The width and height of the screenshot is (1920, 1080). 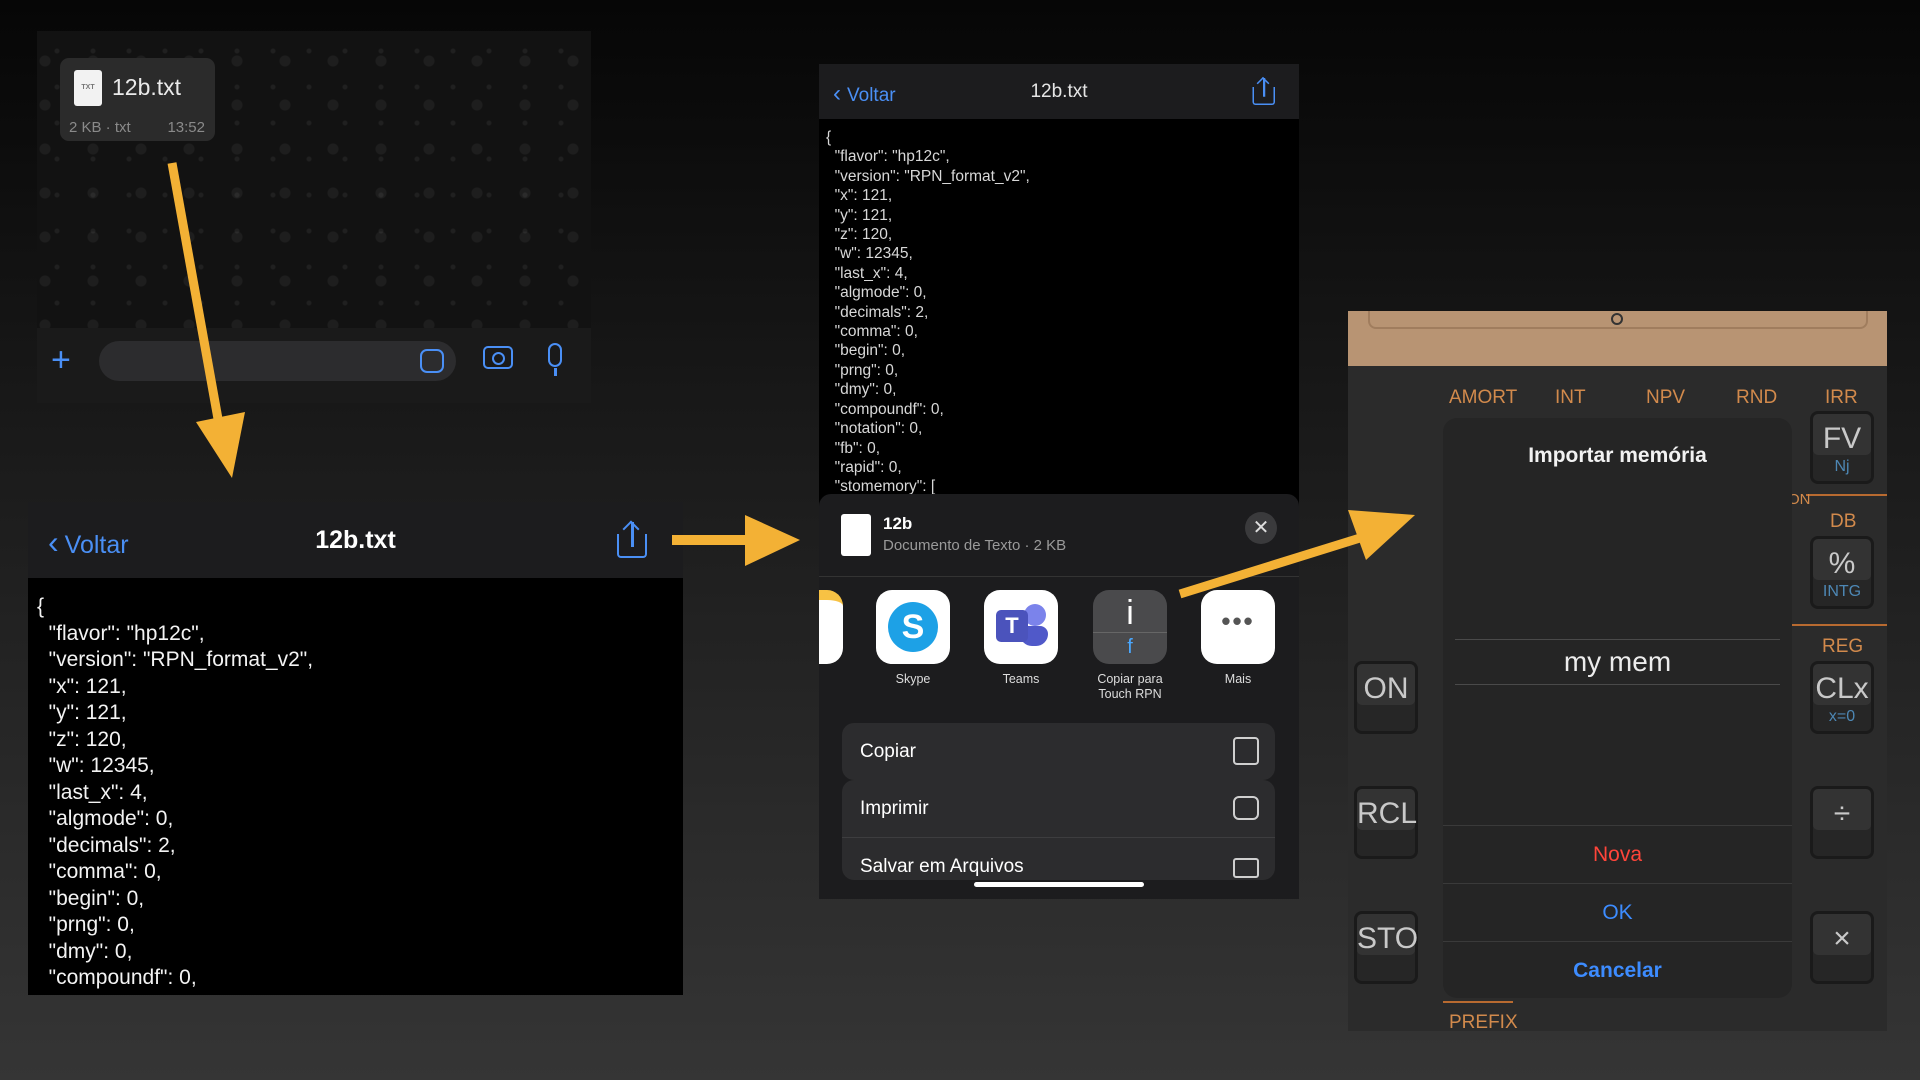 I want to click on arrow-right, so click(x=736, y=540).